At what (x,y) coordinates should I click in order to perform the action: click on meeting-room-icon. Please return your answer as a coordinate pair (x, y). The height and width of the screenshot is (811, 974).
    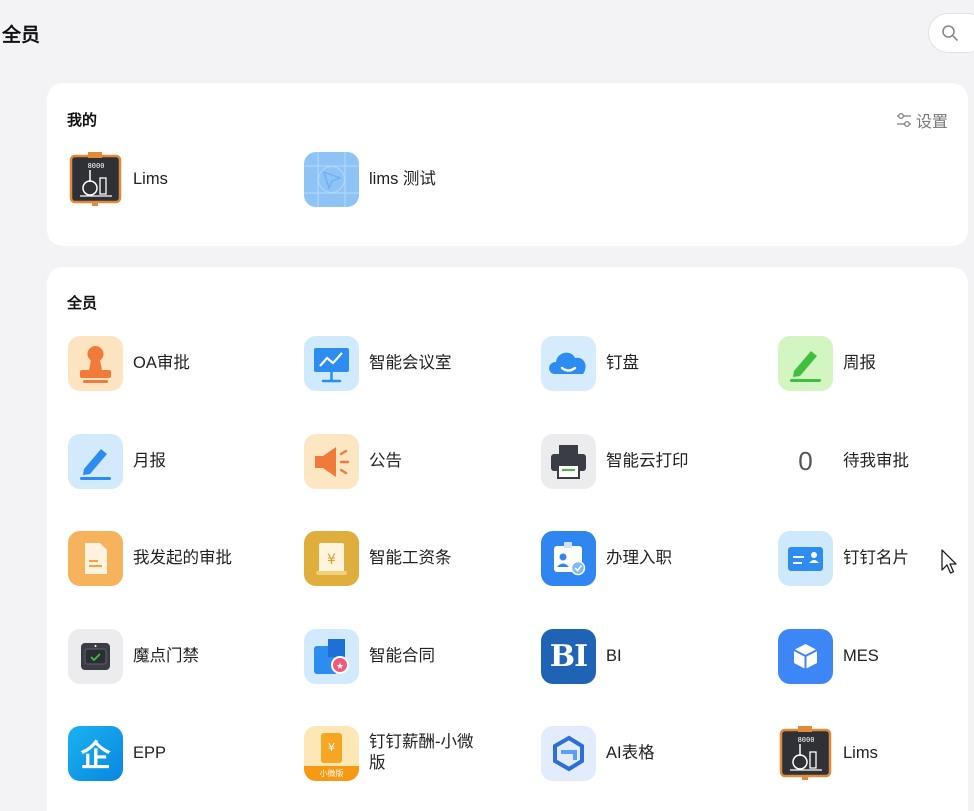
    Looking at the image, I should click on (331, 363).